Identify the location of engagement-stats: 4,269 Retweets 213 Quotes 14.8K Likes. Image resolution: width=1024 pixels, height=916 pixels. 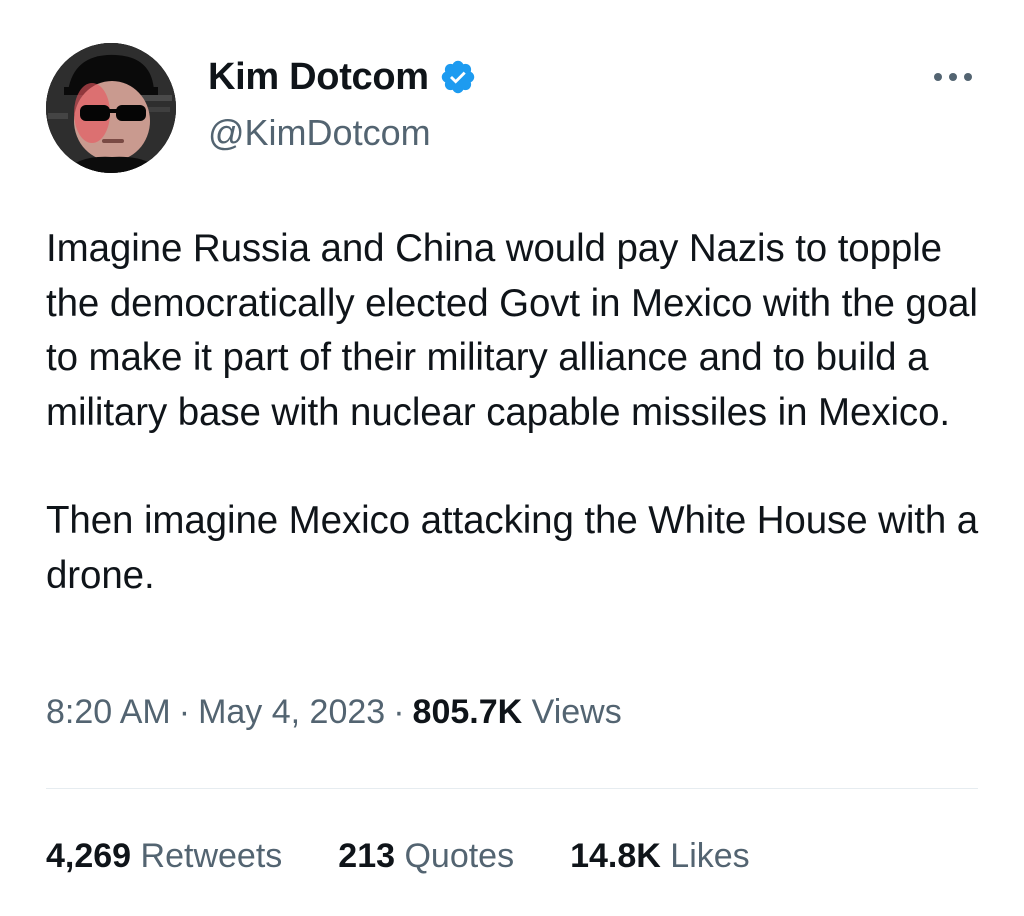
(426, 856).